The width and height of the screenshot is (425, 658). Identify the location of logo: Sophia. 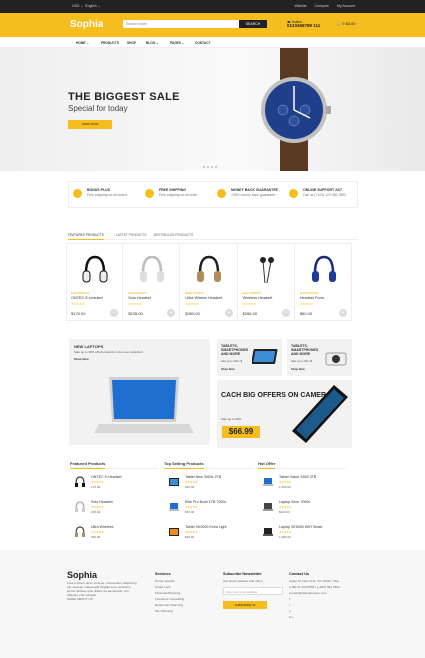
(86, 24).